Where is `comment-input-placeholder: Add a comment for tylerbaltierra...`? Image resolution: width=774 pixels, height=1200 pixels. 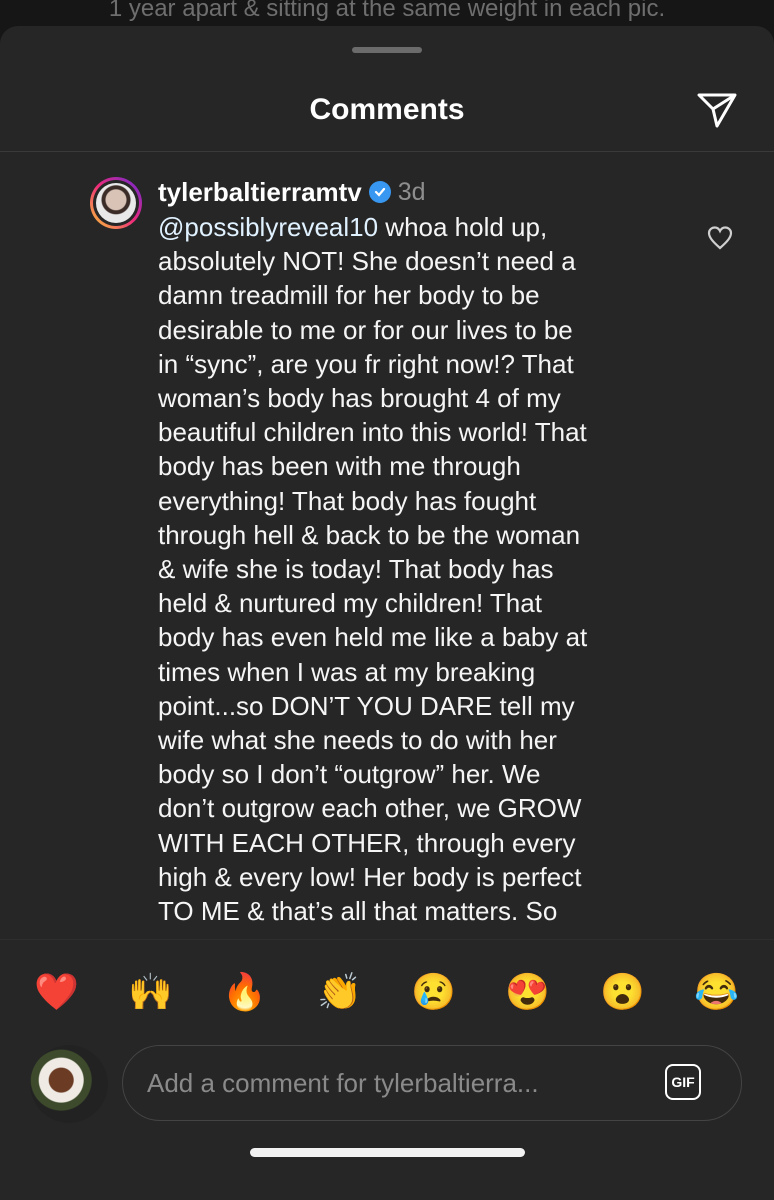 comment-input-placeholder: Add a comment for tylerbaltierra... is located at coordinates (343, 1082).